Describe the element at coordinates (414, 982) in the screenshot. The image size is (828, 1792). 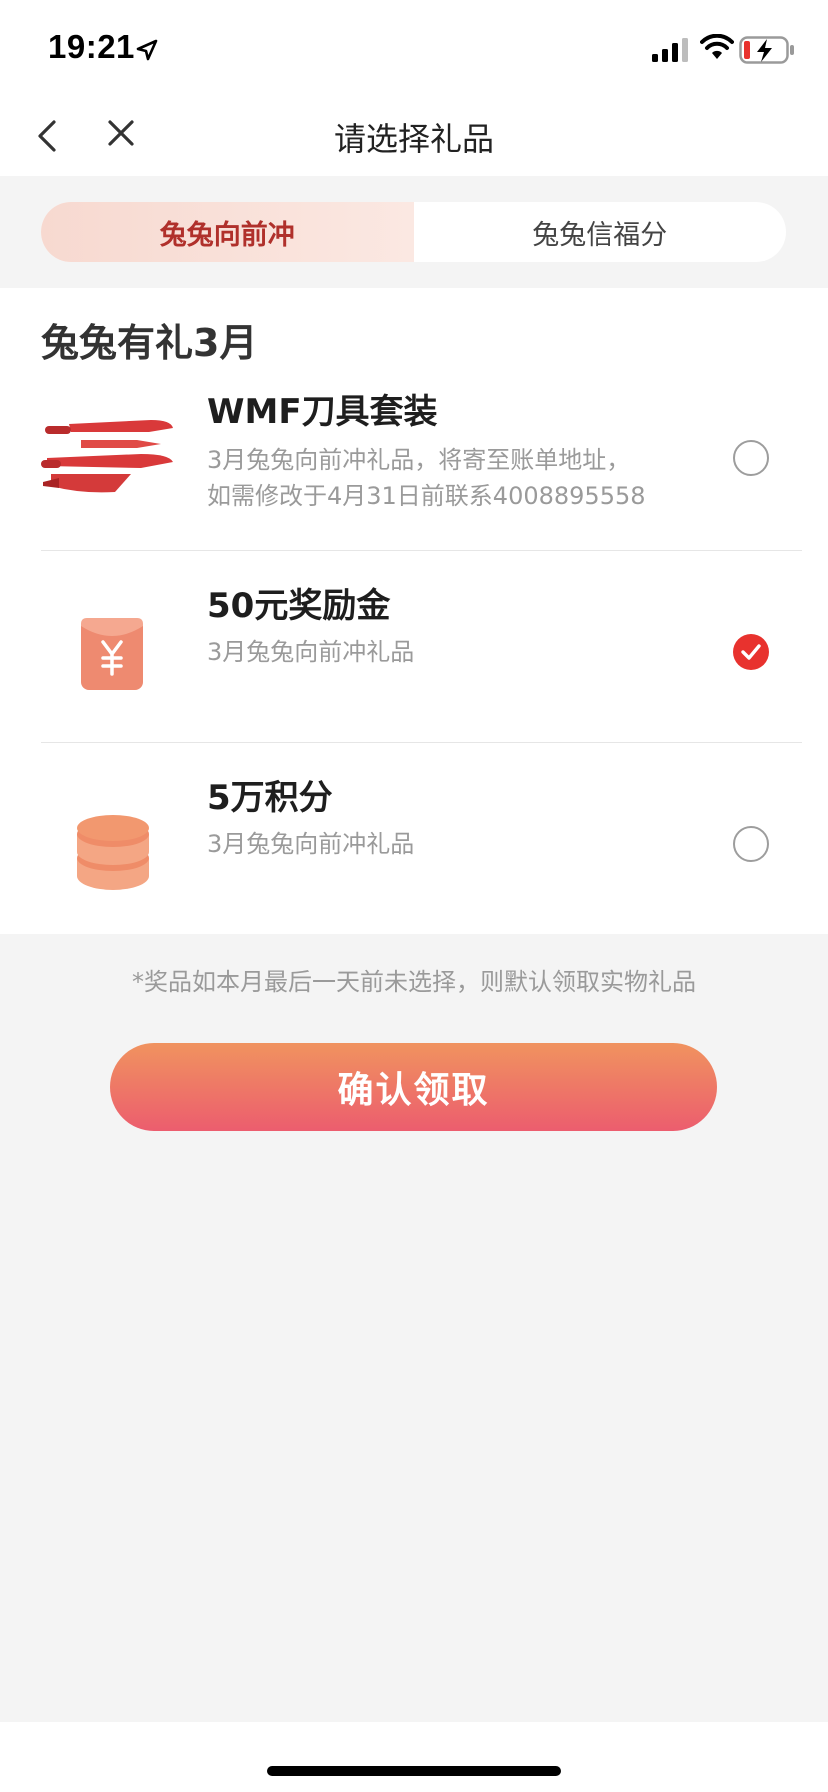
I see `notice-text: *奖品如本月最后一天前未选择，则默认领取实物礼品` at that location.